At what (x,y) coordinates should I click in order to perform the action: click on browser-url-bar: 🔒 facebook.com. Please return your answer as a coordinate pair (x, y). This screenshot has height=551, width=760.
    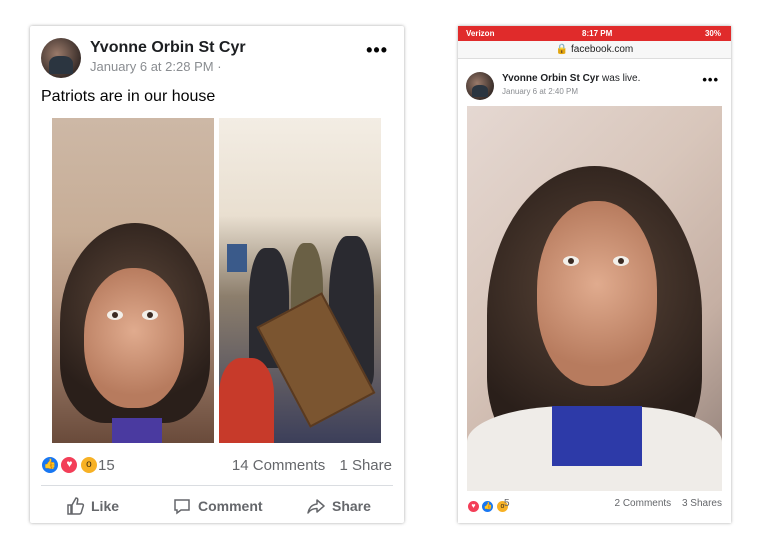
    Looking at the image, I should click on (594, 50).